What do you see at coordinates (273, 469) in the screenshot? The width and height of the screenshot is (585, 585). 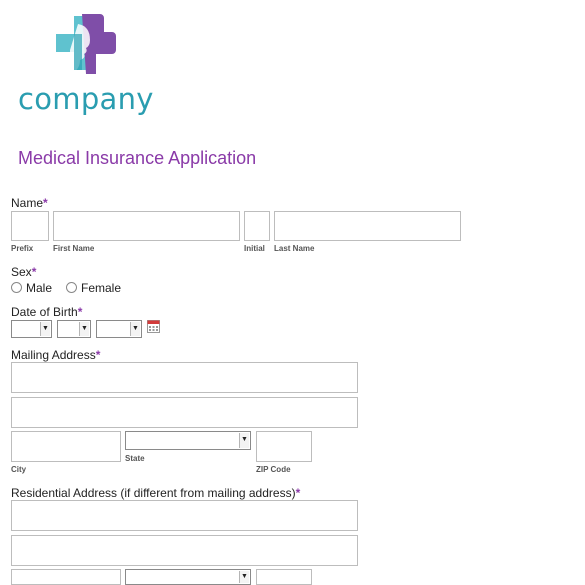 I see `zip-sublabel: ZIP Code` at bounding box center [273, 469].